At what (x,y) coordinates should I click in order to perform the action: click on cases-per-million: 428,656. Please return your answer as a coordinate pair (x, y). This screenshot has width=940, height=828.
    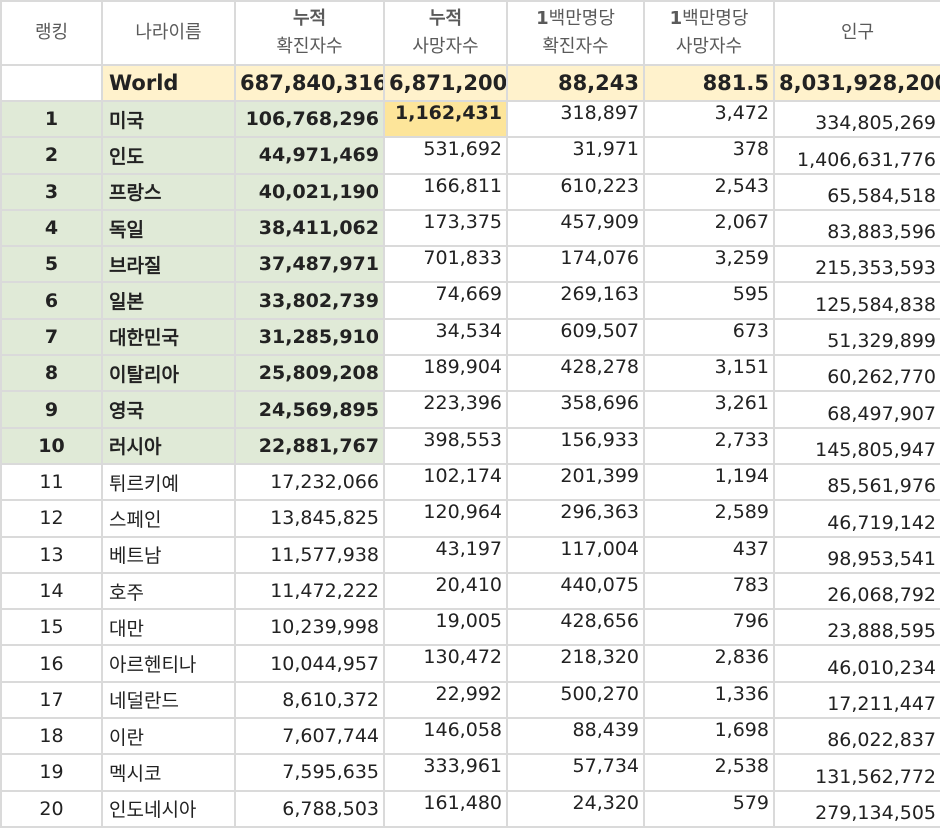
    Looking at the image, I should click on (575, 627).